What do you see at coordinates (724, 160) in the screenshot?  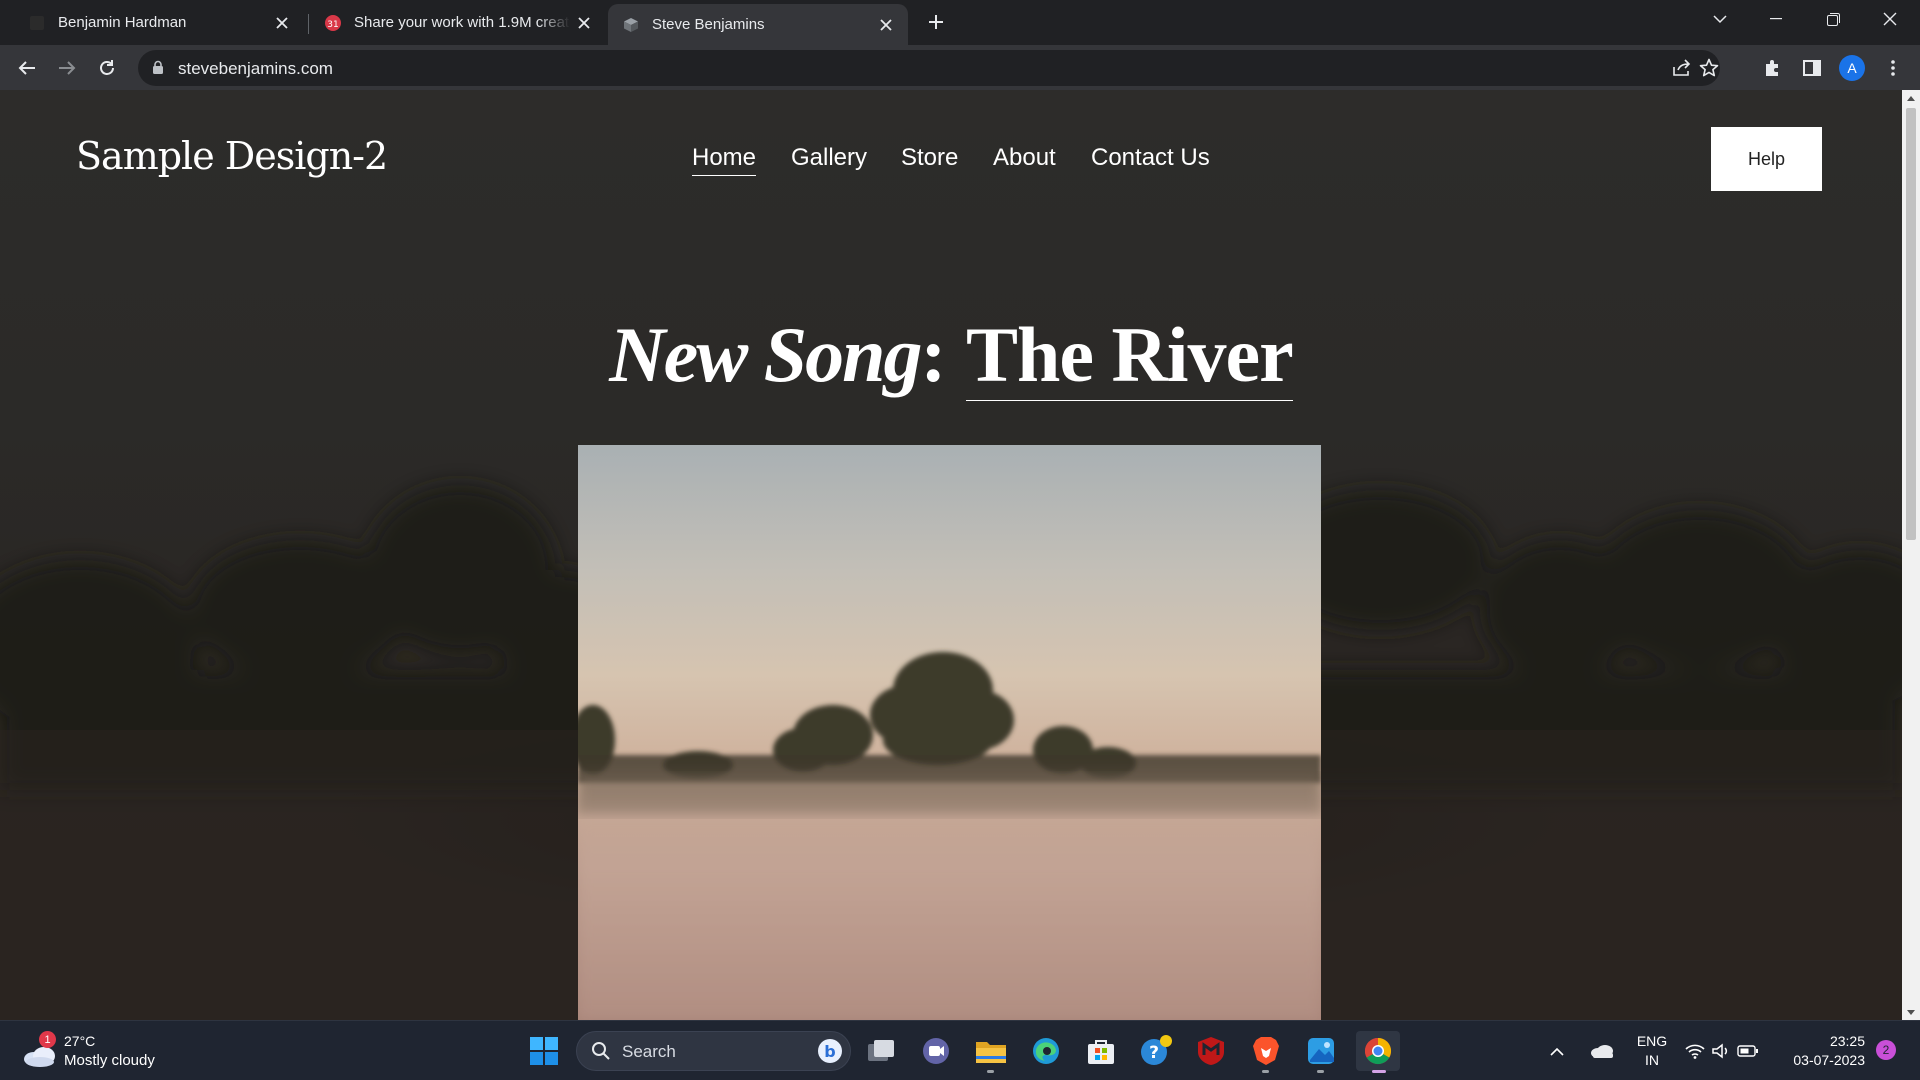 I see `nav-home: Home` at bounding box center [724, 160].